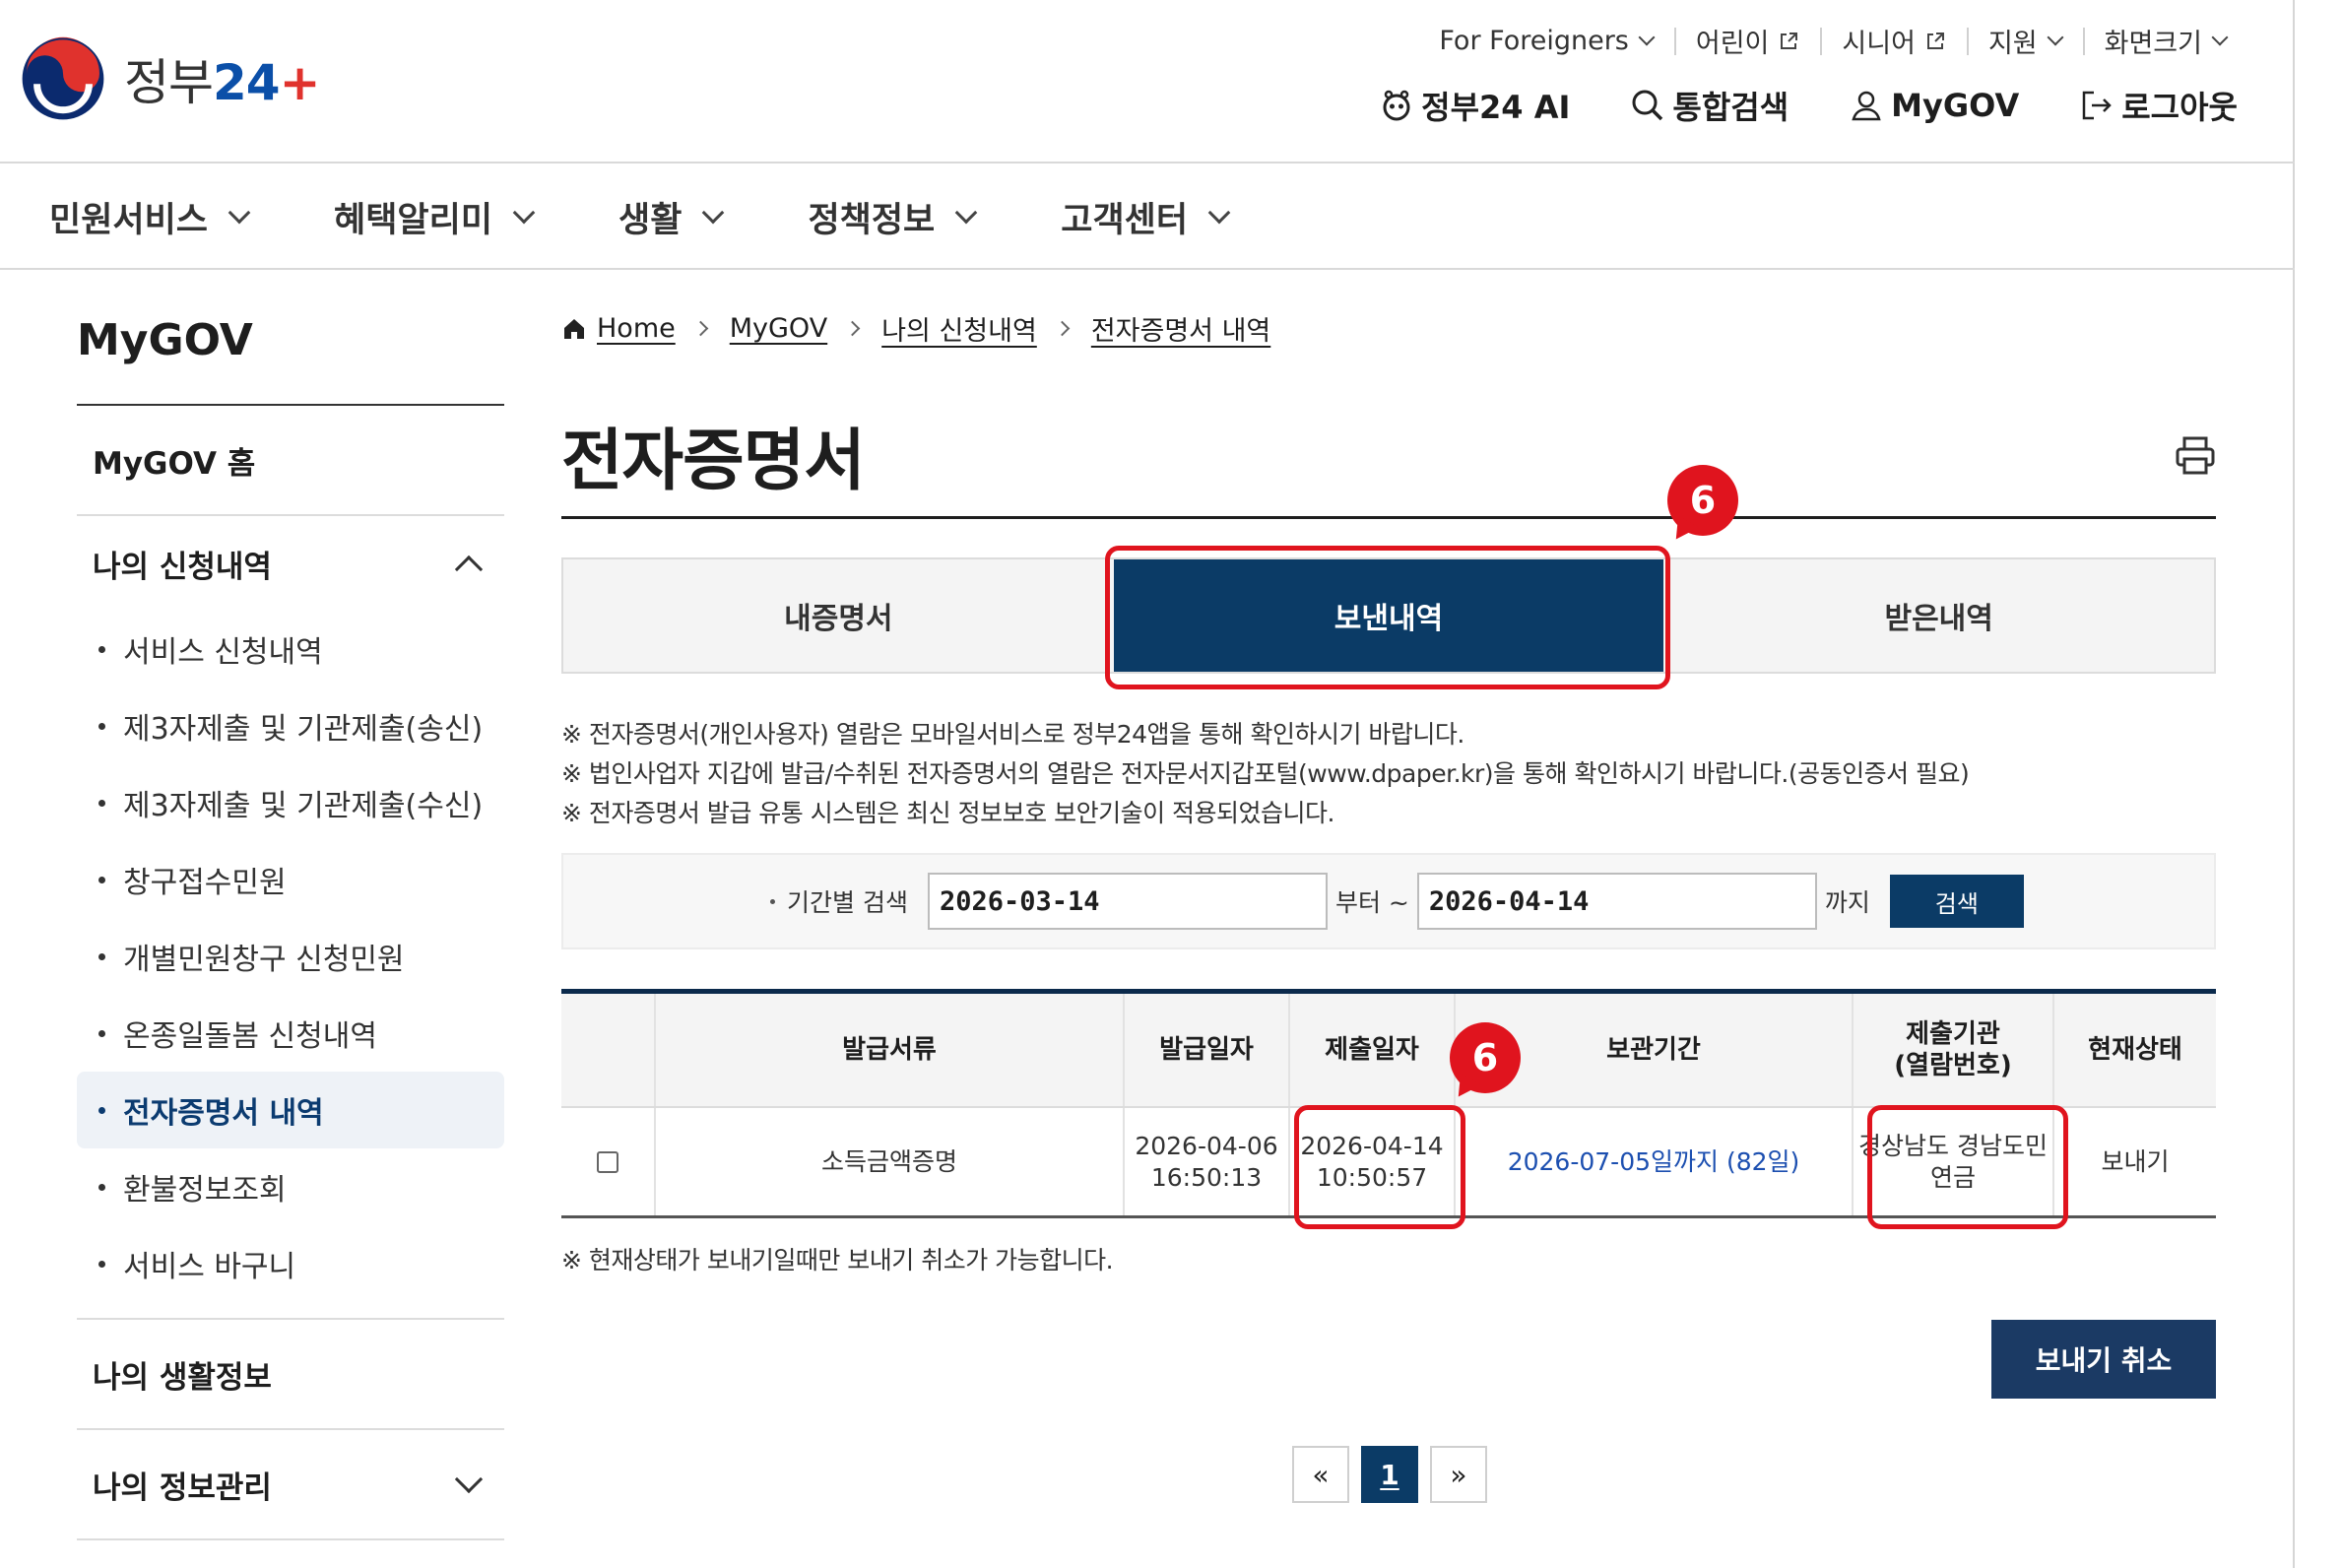 The width and height of the screenshot is (2342, 1568). I want to click on period-search: 기간별 검색 2026-03-14 부터 ~ 2026-04-14 까지 검색, so click(1389, 901).